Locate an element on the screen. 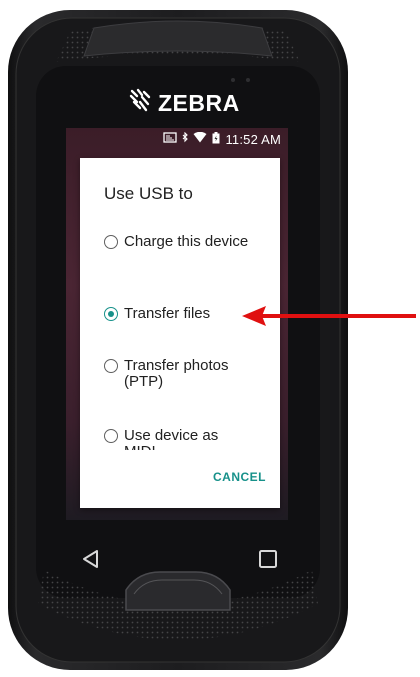  option-label: Transfer files is located at coordinates (167, 313).